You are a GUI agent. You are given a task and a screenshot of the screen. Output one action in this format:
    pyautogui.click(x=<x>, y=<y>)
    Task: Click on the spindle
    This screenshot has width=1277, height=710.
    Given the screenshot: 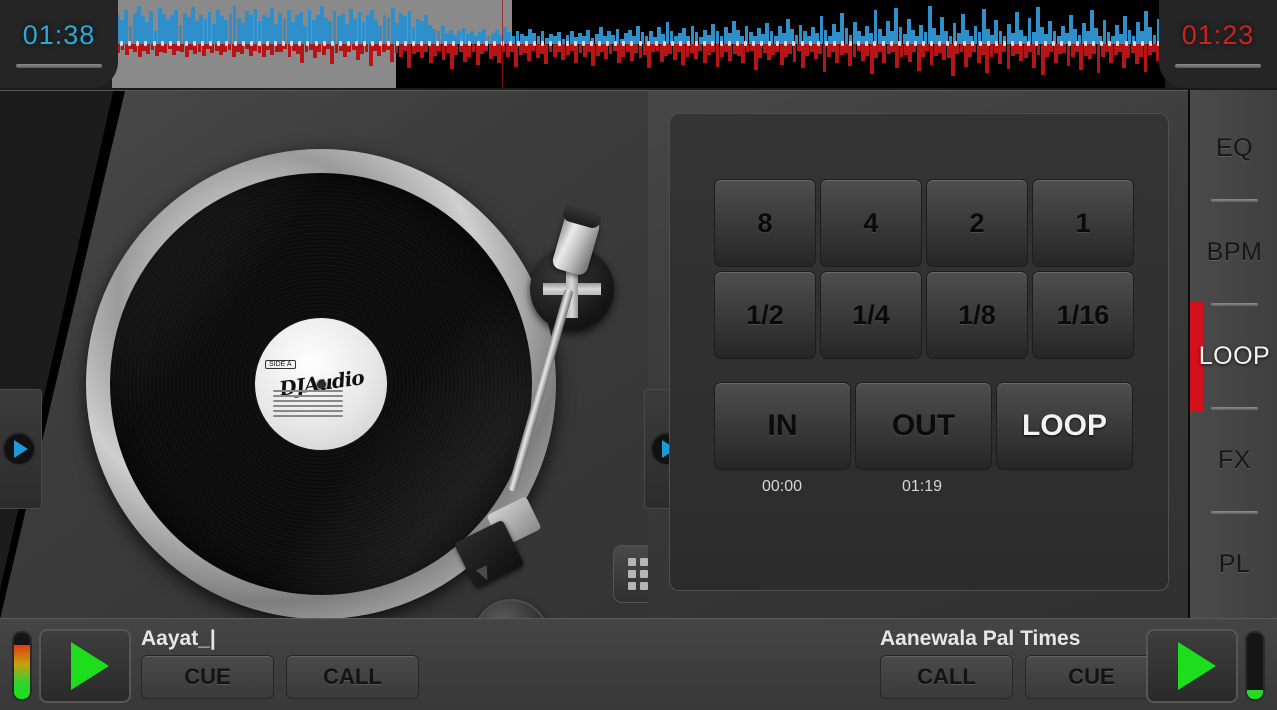 What is the action you would take?
    pyautogui.click(x=321, y=384)
    